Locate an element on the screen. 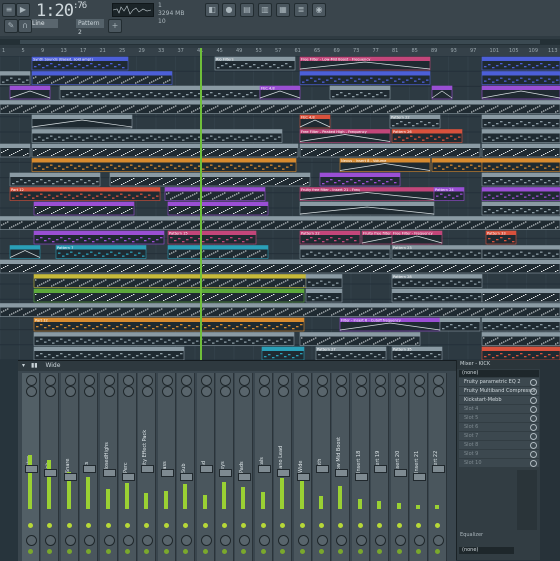 Image resolution: width=560 pixels, height=561 pixels. mixer-strip: Fruity Effect Pack is located at coordinates (147, 467).